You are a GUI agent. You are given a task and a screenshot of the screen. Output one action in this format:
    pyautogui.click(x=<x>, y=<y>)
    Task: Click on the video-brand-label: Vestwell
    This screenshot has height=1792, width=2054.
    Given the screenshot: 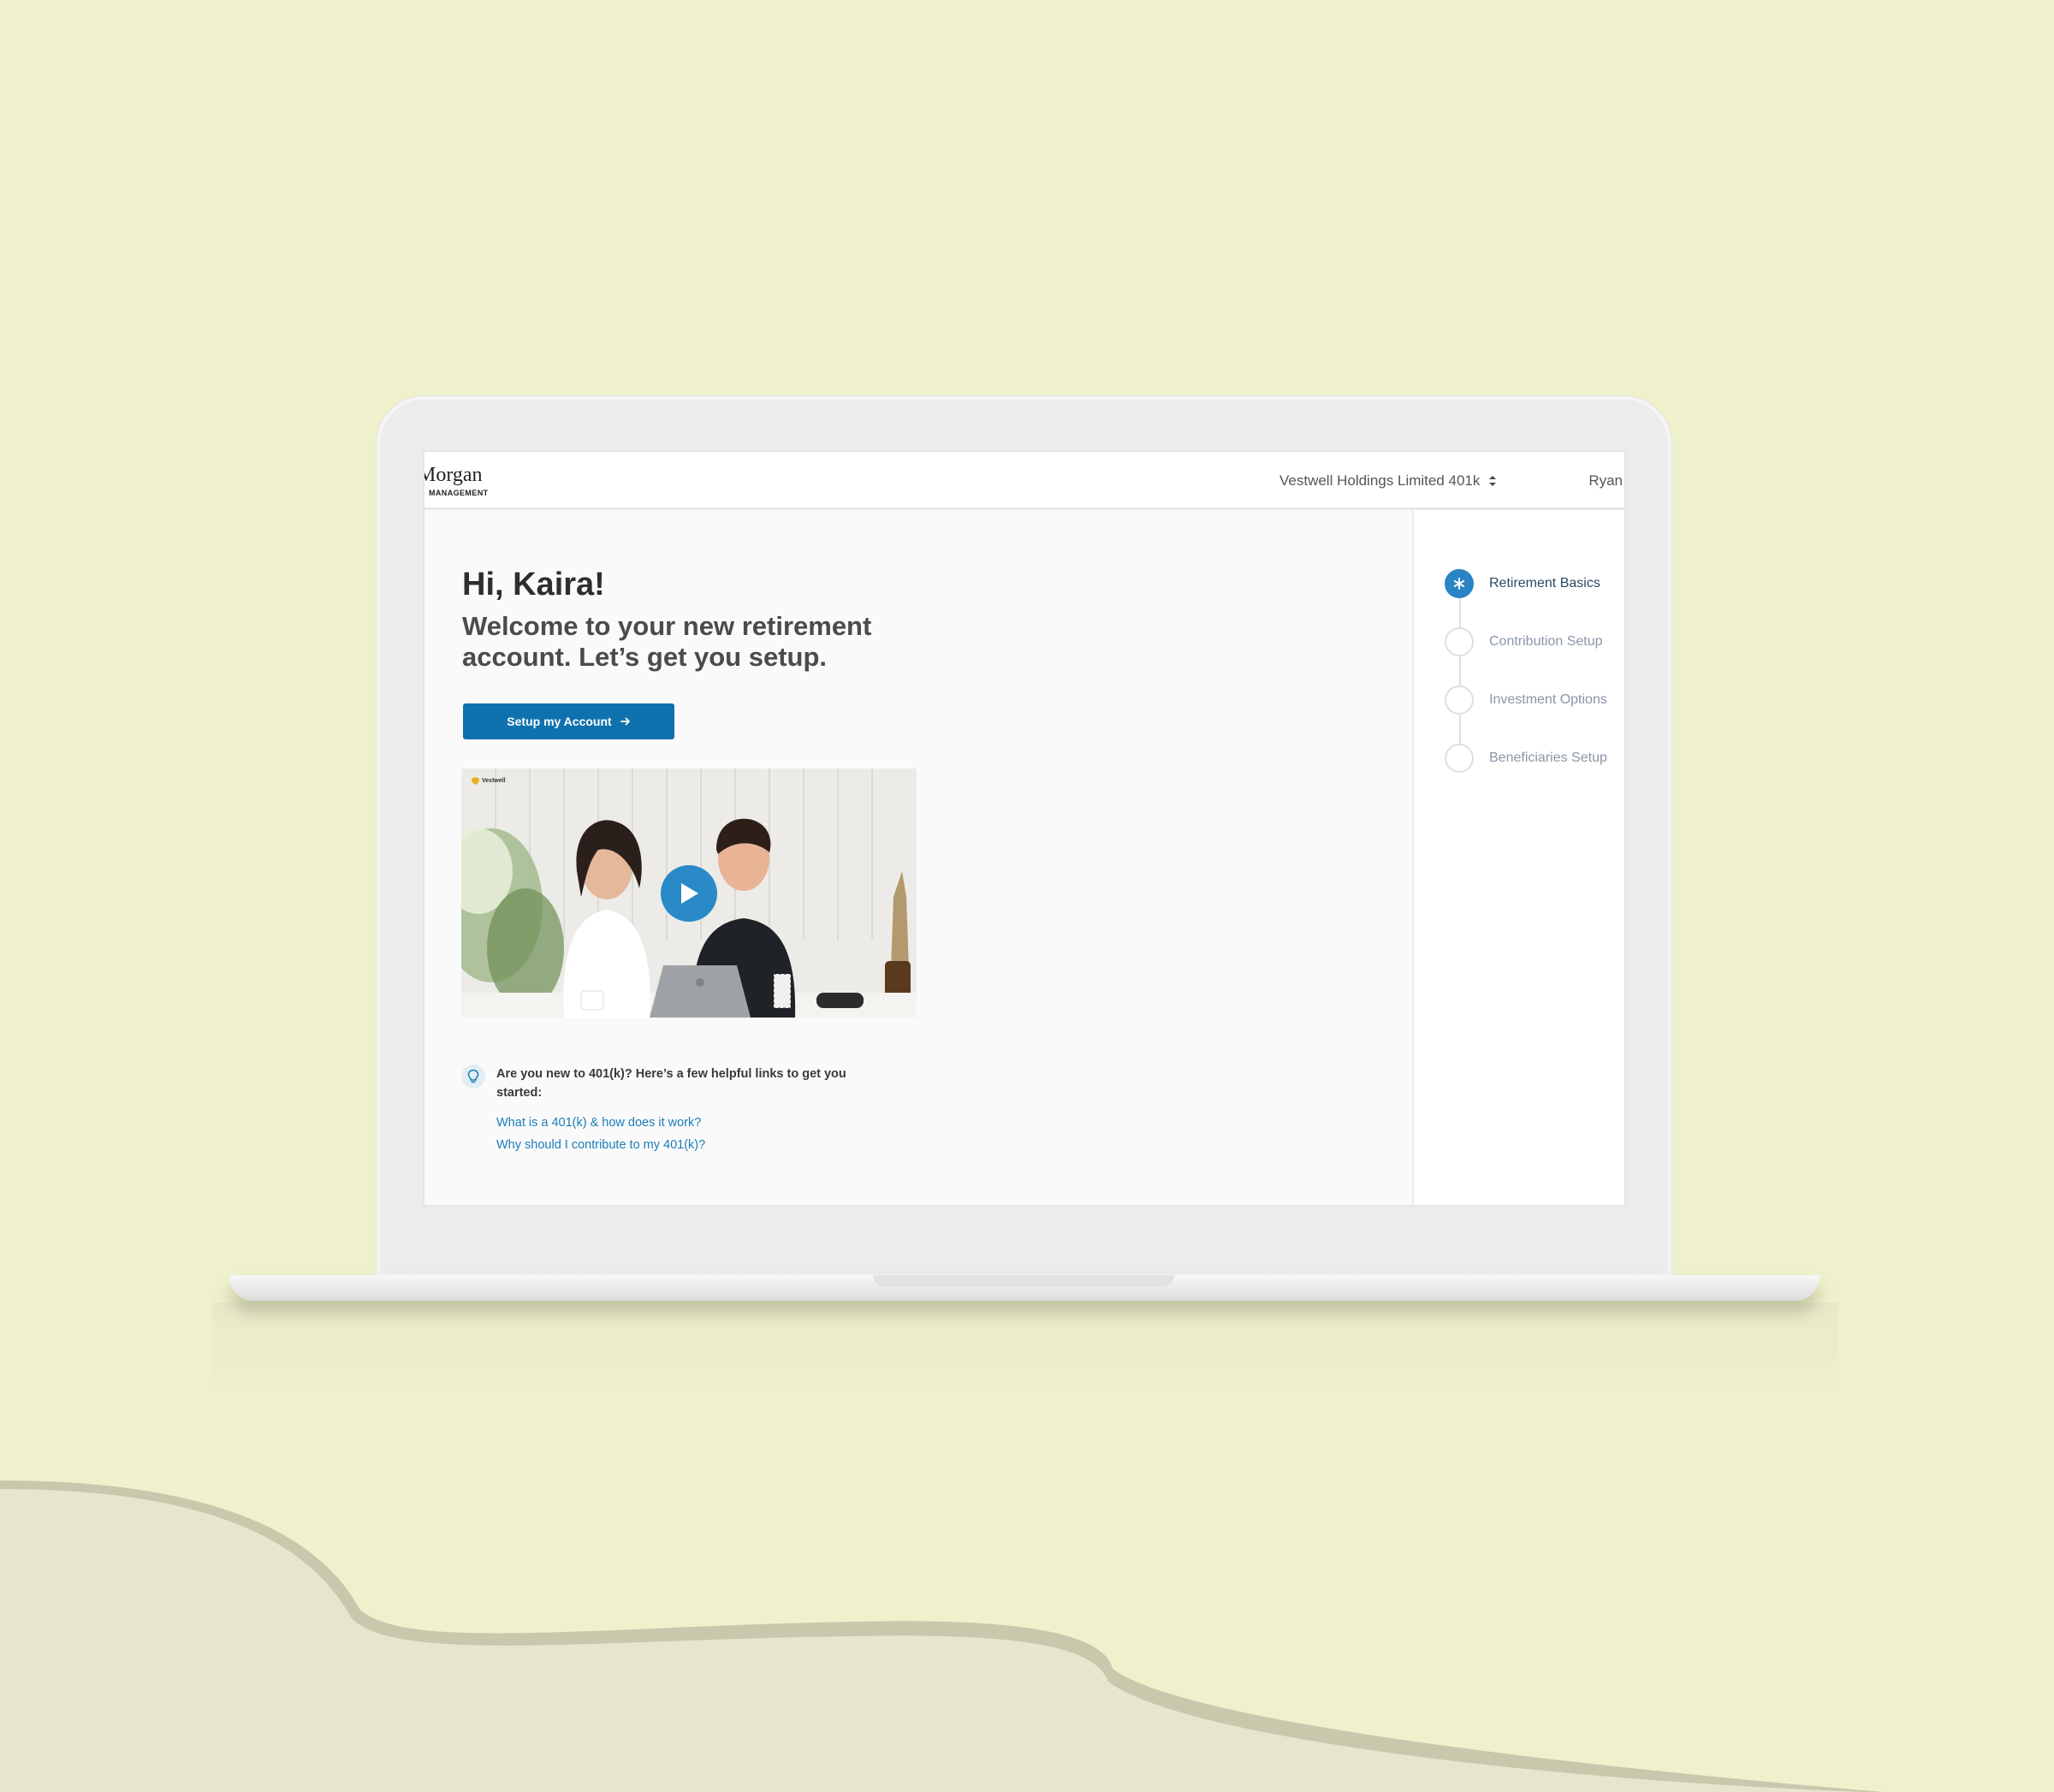 What is the action you would take?
    pyautogui.click(x=494, y=781)
    